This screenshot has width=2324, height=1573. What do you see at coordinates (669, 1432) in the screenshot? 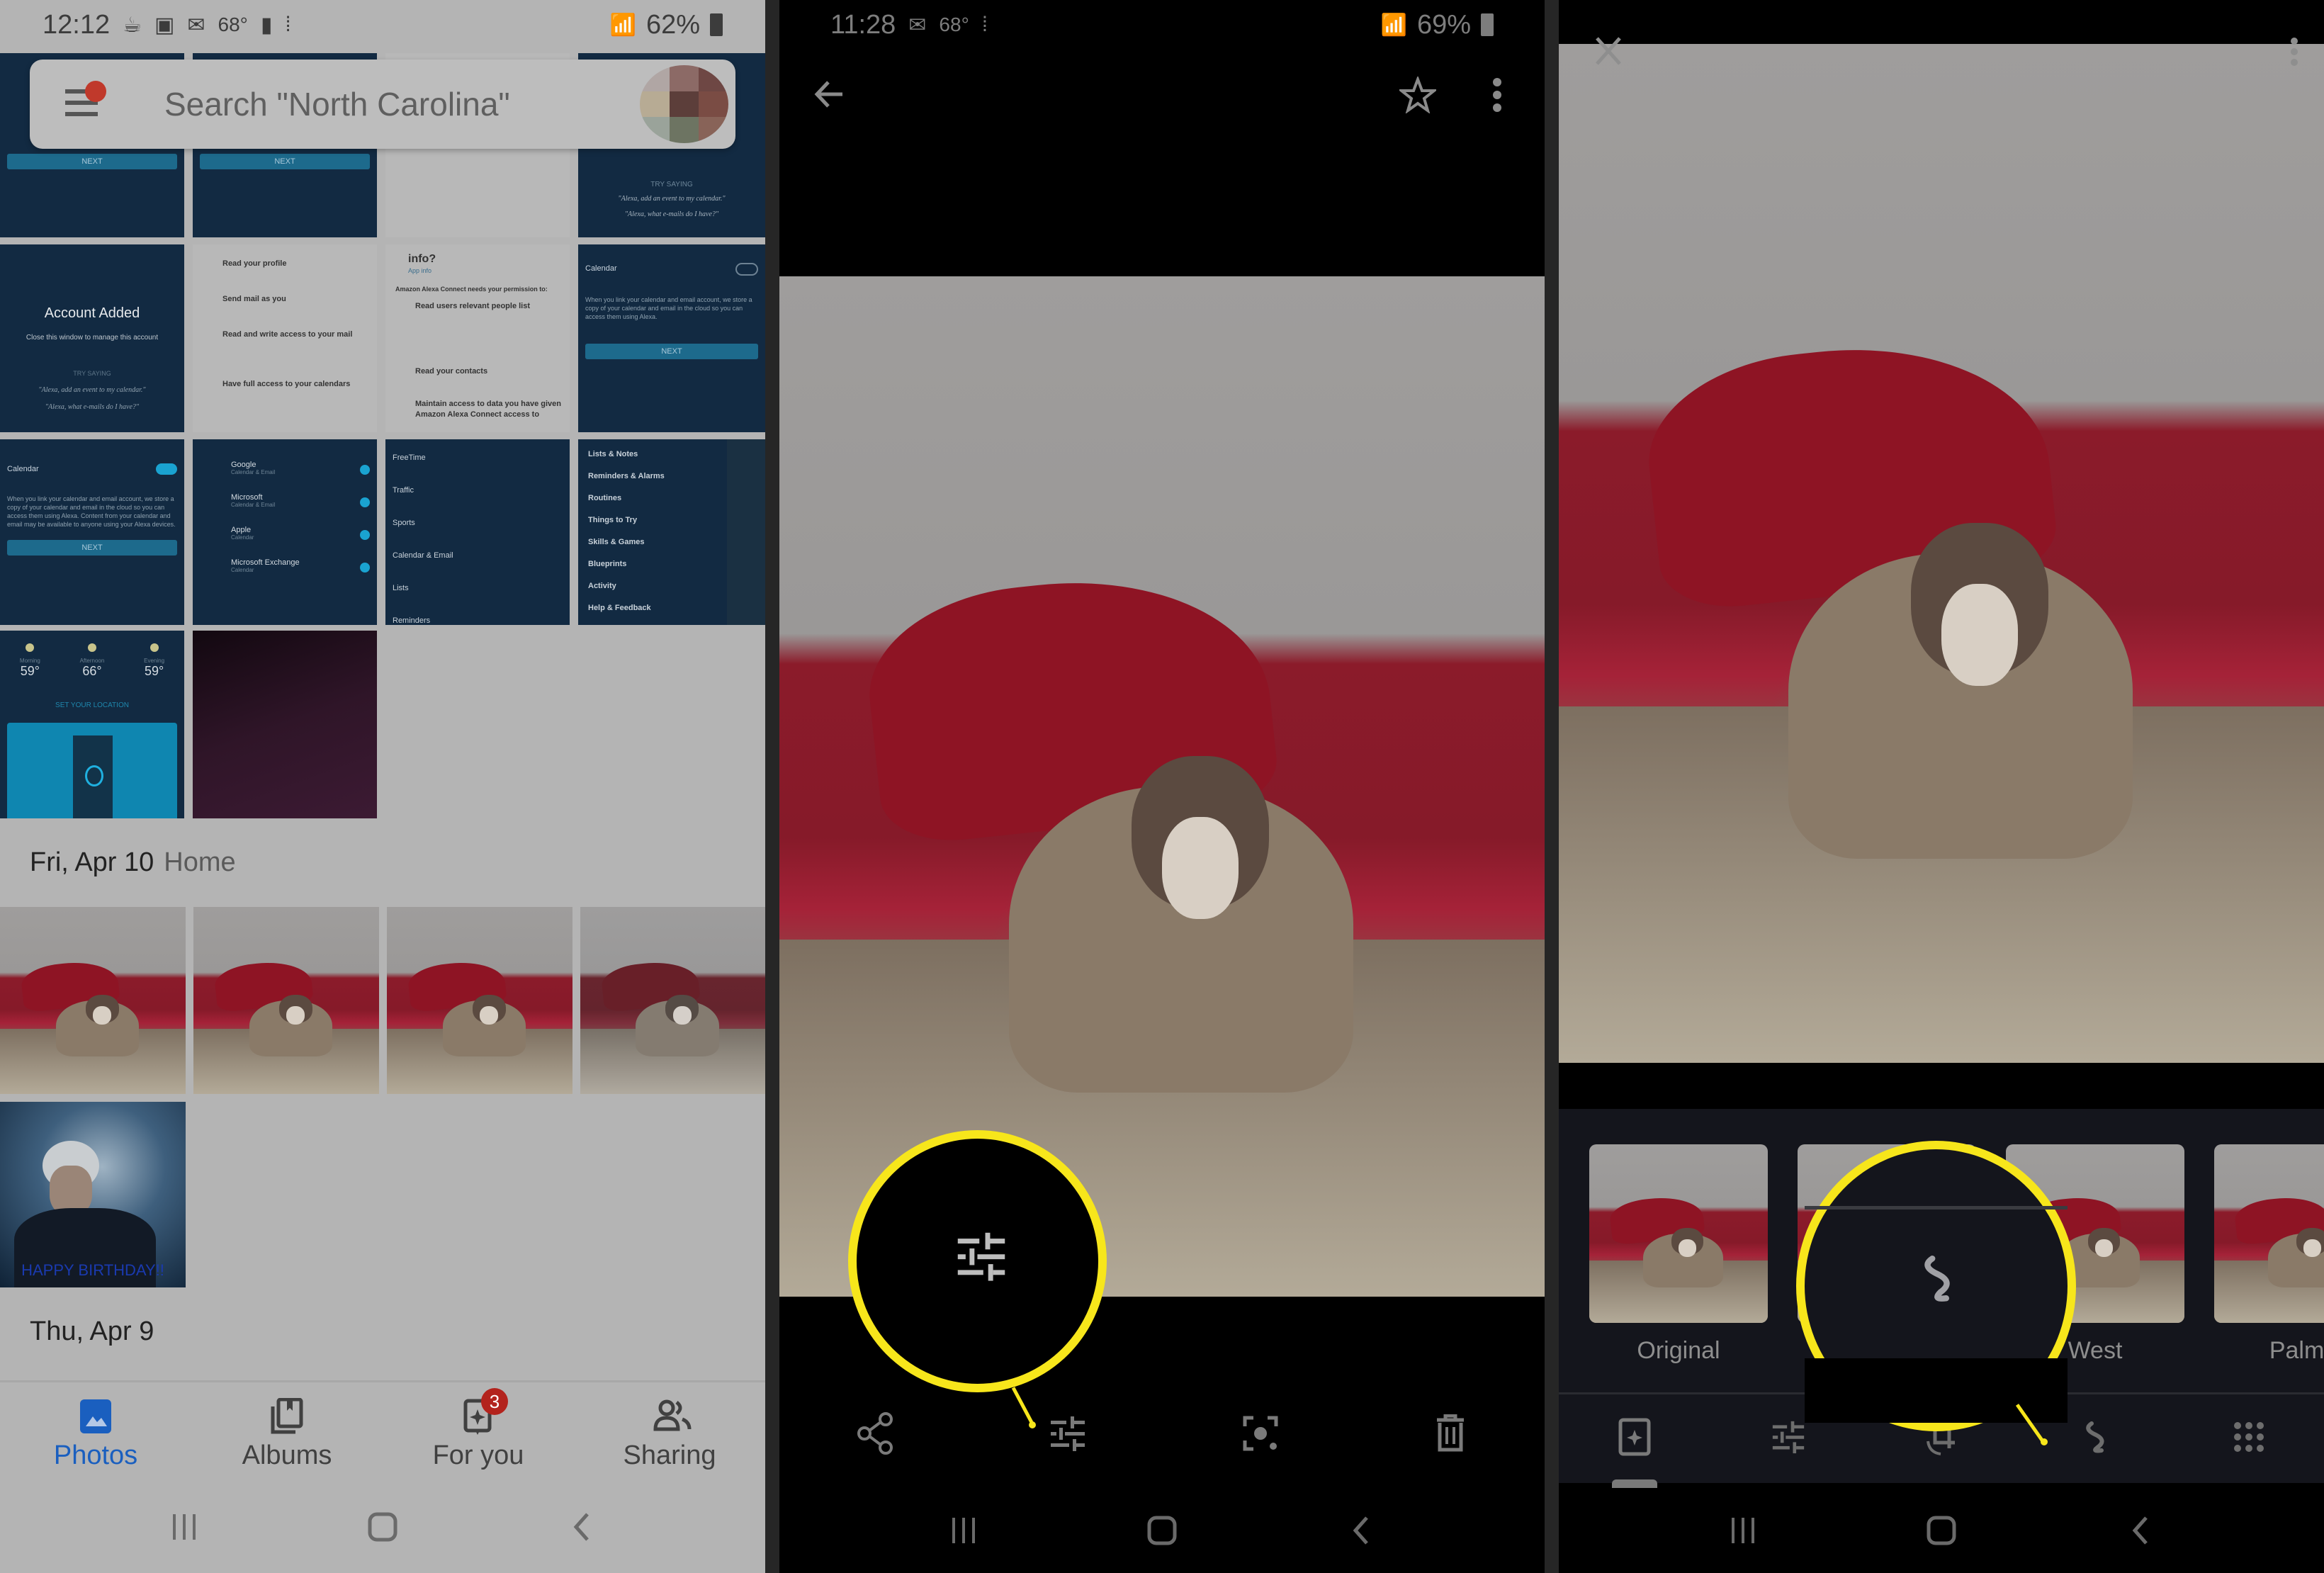
I see `nav-sharing: Sharing` at bounding box center [669, 1432].